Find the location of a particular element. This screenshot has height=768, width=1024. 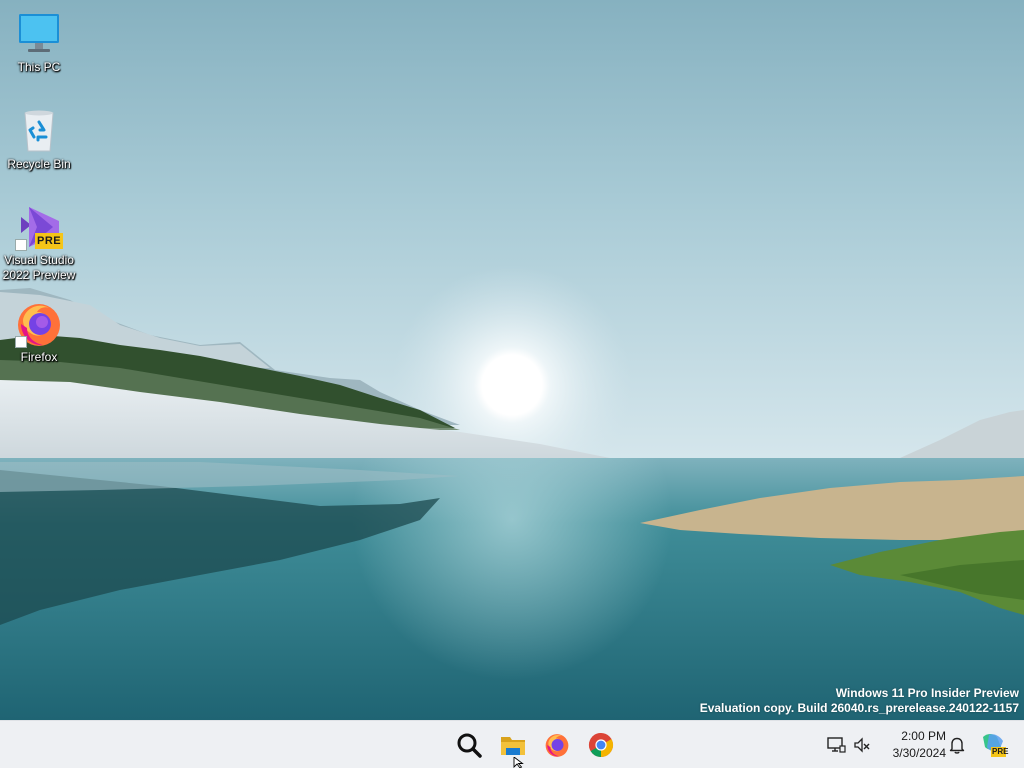

taskbar-chrome-button is located at coordinates (601, 745).